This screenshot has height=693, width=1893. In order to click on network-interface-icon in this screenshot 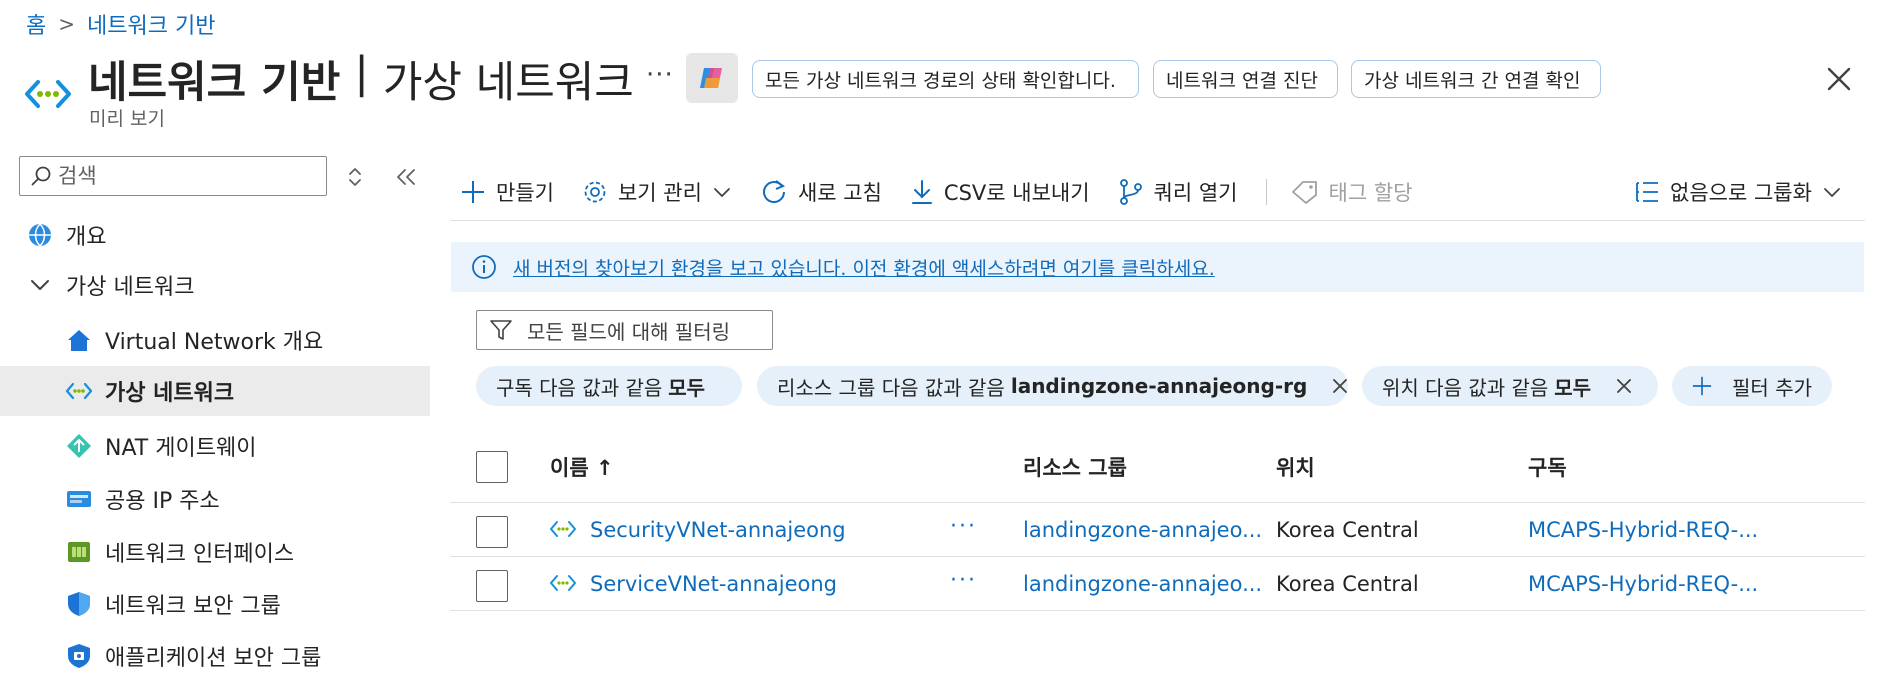, I will do `click(79, 552)`.